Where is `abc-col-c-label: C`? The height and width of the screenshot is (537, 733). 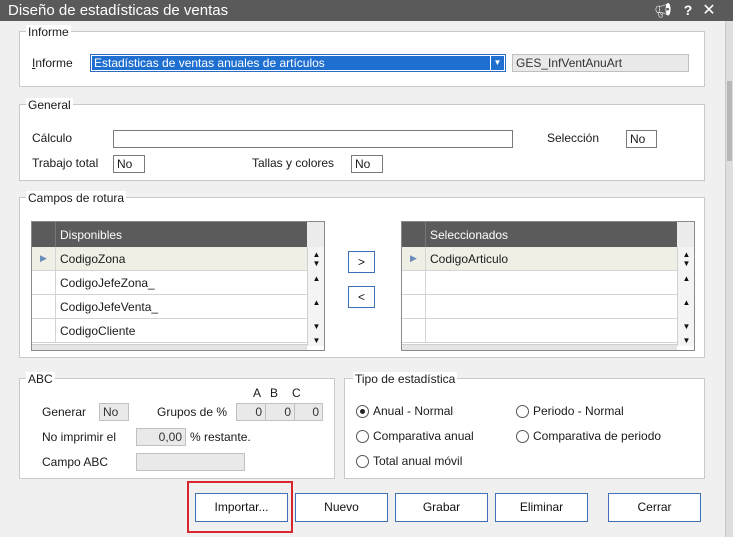 abc-col-c-label: C is located at coordinates (296, 393).